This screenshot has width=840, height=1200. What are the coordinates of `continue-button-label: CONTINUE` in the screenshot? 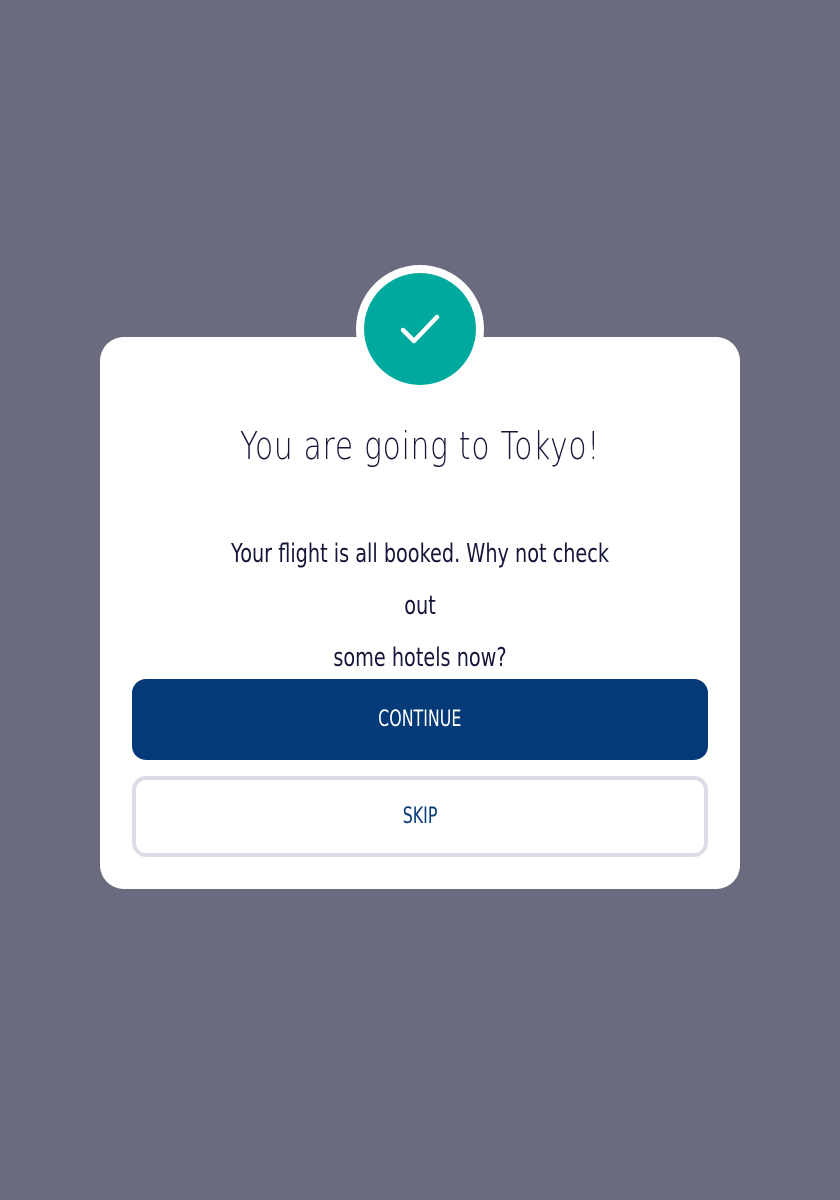 It's located at (420, 719).